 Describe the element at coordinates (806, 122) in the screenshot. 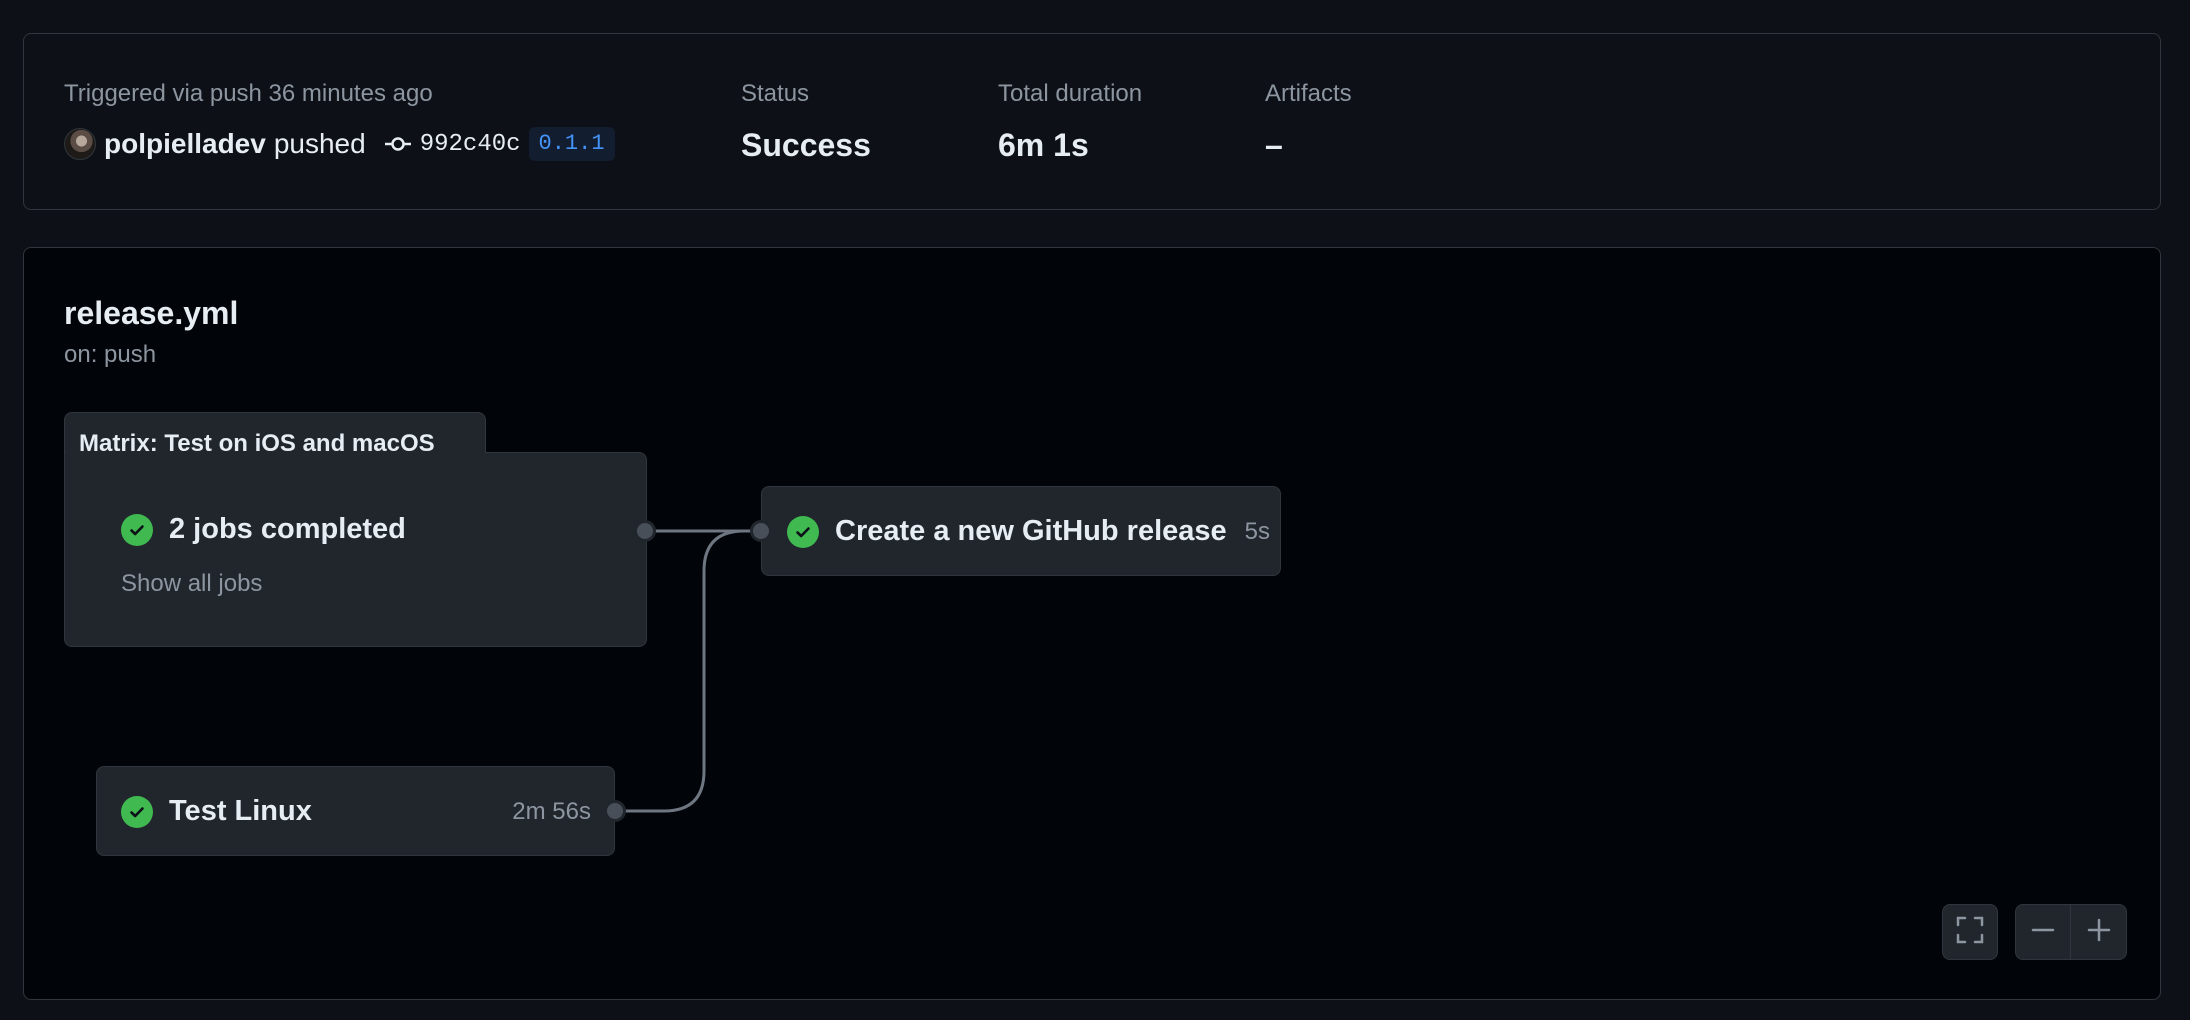

I see `status-section: Status Success` at that location.